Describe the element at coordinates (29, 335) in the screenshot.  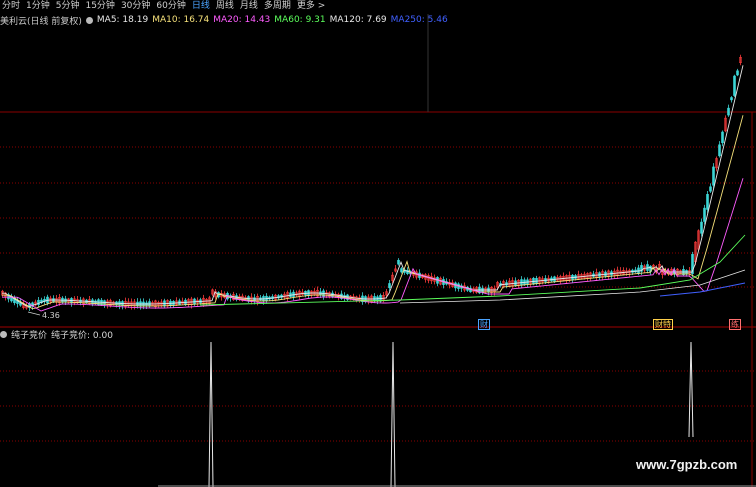
I see `indicator-name: 纯子竞价` at that location.